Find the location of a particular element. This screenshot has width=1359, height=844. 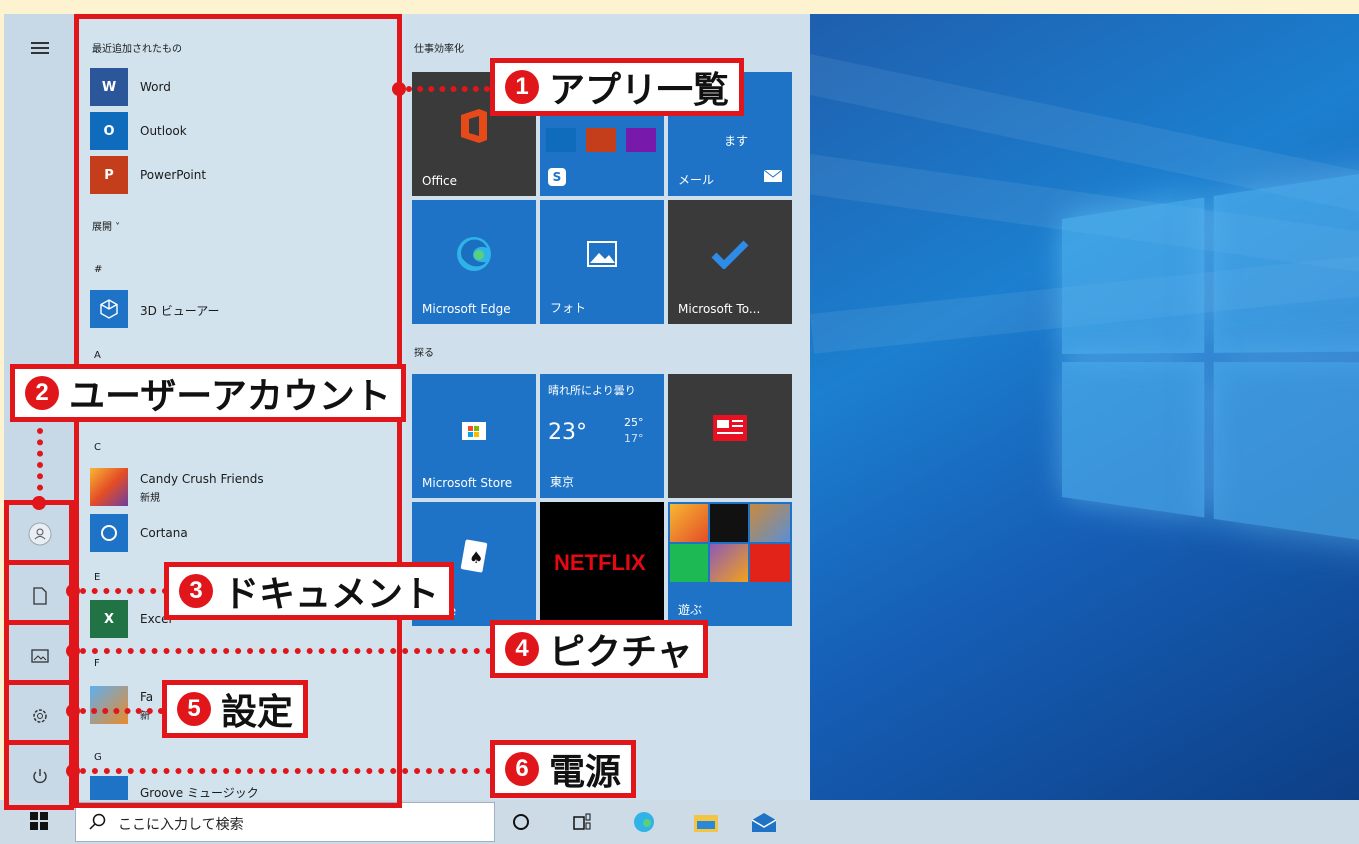

tile-label: 遊ぶ is located at coordinates (690, 610).